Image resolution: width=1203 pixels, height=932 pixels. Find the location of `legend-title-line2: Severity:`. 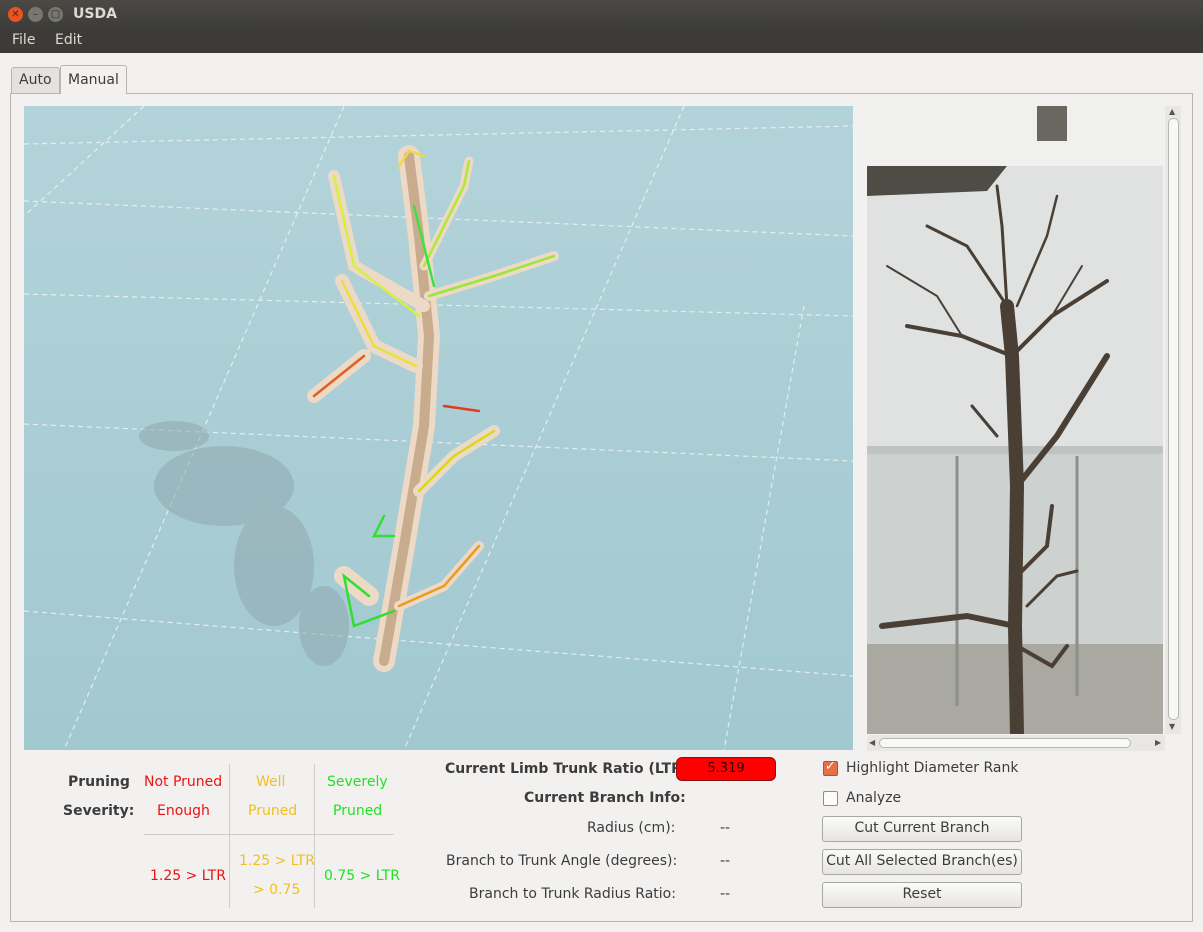

legend-title-line2: Severity: is located at coordinates (99, 811).